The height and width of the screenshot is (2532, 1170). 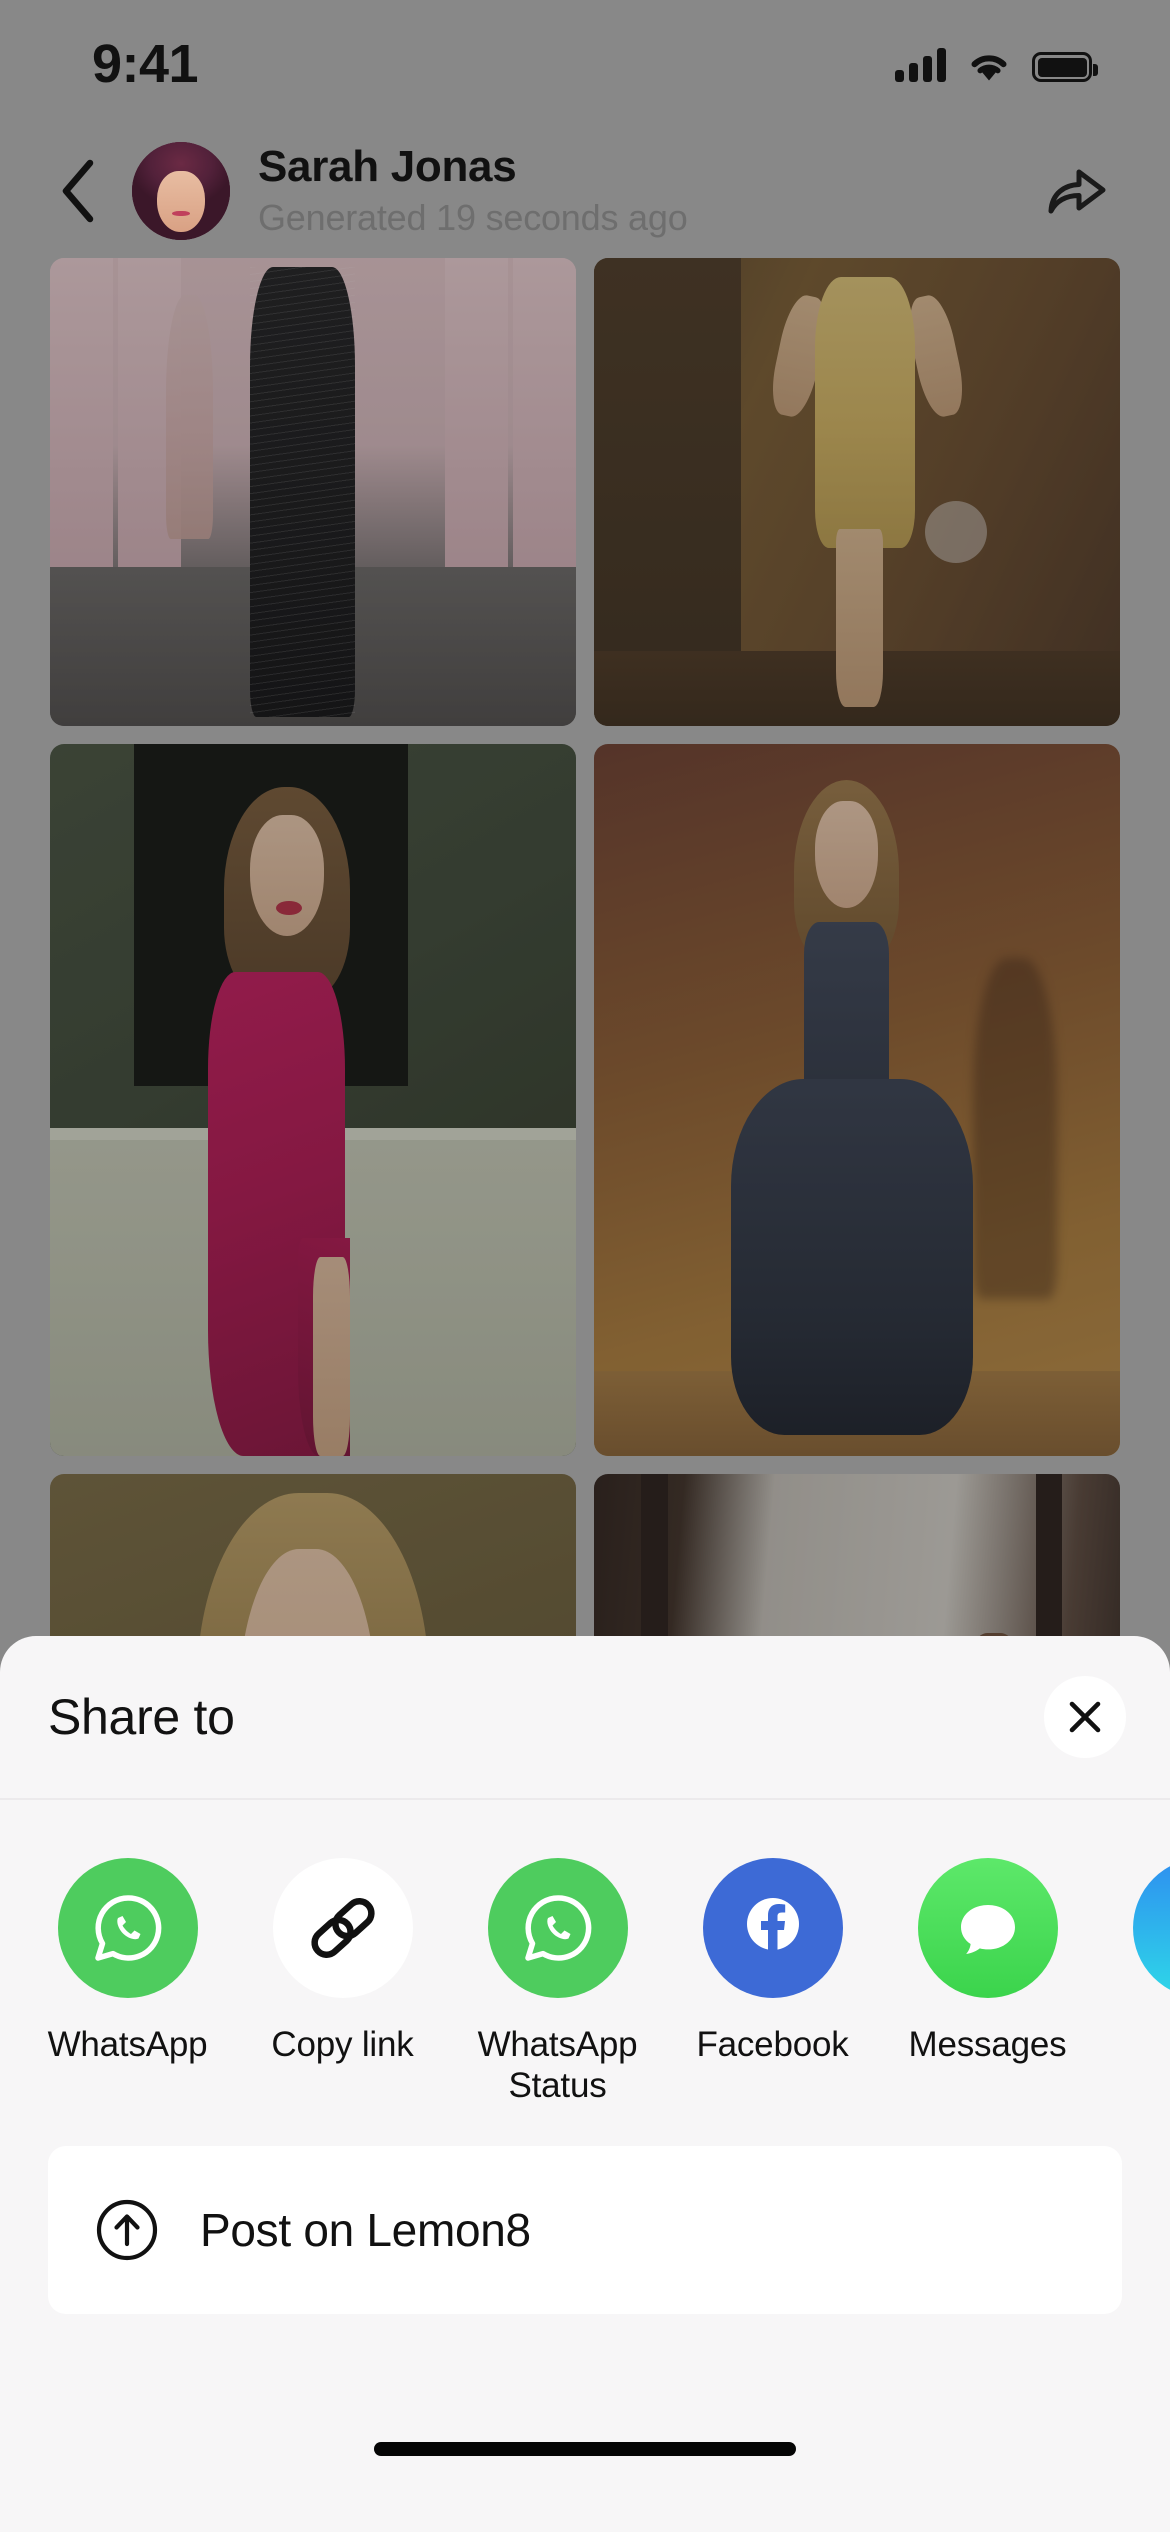 I want to click on wifi-icon, so click(x=989, y=68).